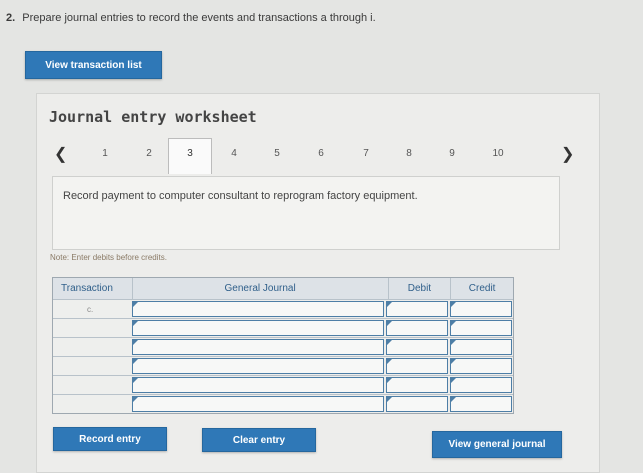  Describe the element at coordinates (153, 117) in the screenshot. I see `worksheet-title: Journal entry worksheet` at that location.